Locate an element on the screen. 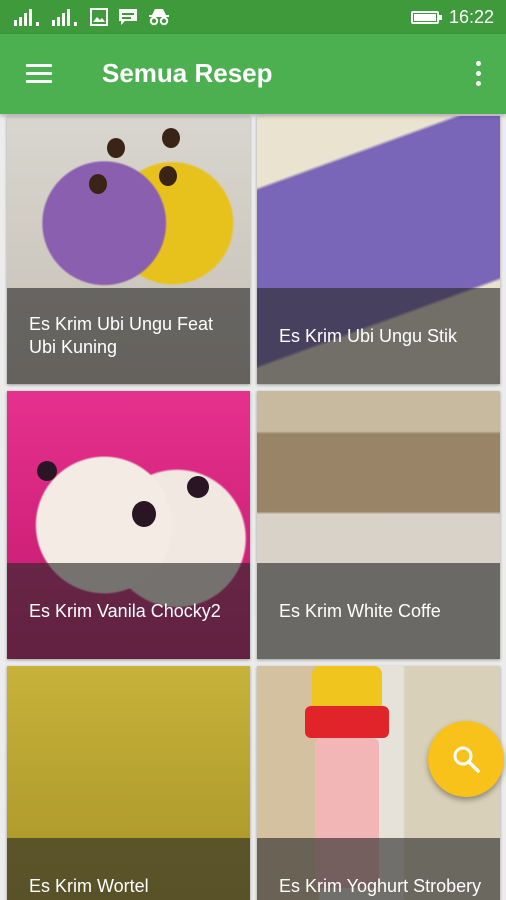 The image size is (506, 900). recipe-title: Es Krim White Coffe is located at coordinates (378, 611).